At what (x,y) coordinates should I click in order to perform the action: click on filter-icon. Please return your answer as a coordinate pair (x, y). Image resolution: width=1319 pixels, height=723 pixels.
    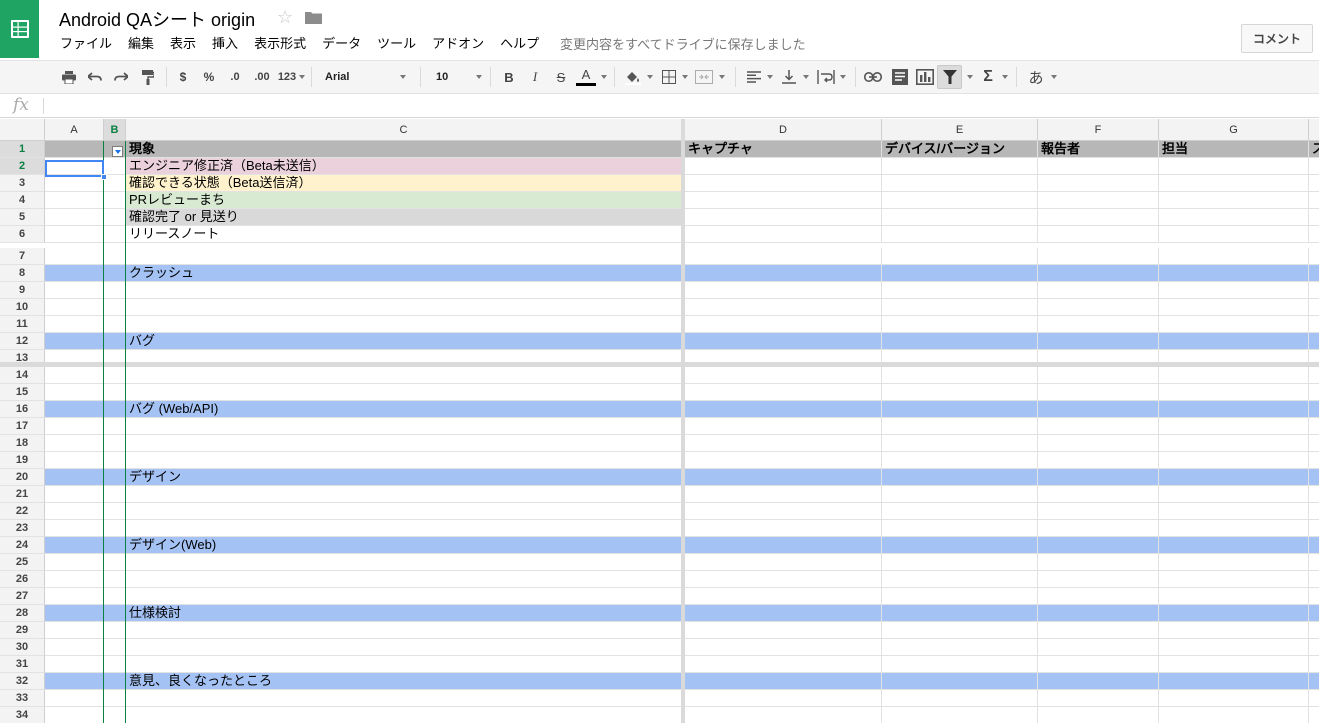
    Looking at the image, I should click on (949, 77).